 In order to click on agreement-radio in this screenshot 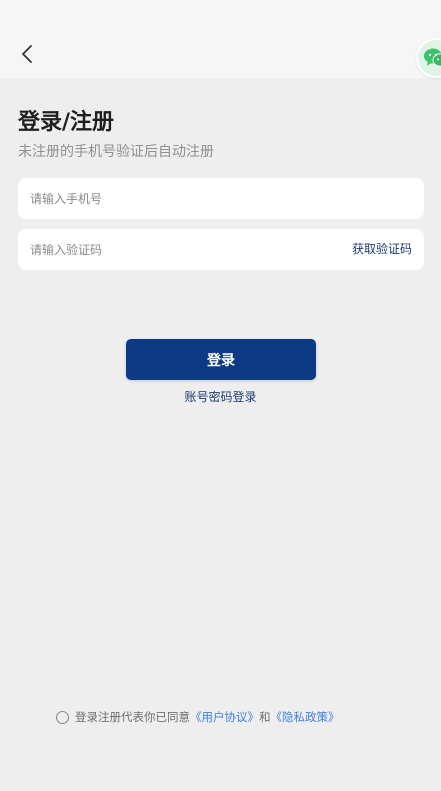, I will do `click(62, 717)`.